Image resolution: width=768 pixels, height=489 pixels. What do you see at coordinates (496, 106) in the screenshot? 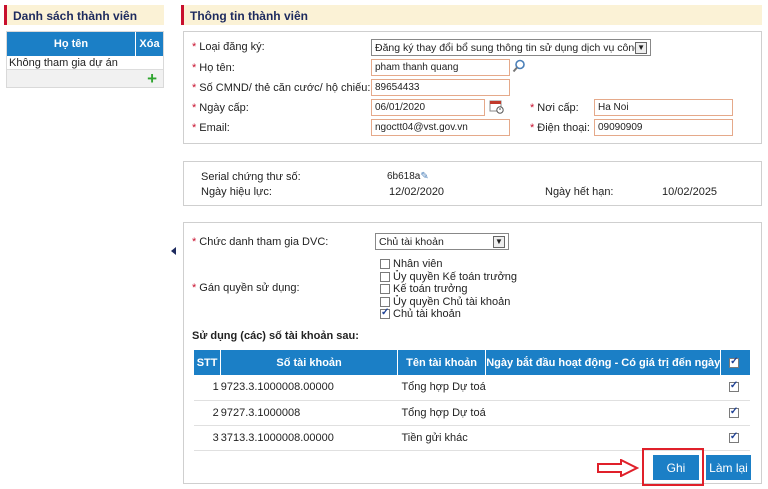
I see `calendar-icon` at bounding box center [496, 106].